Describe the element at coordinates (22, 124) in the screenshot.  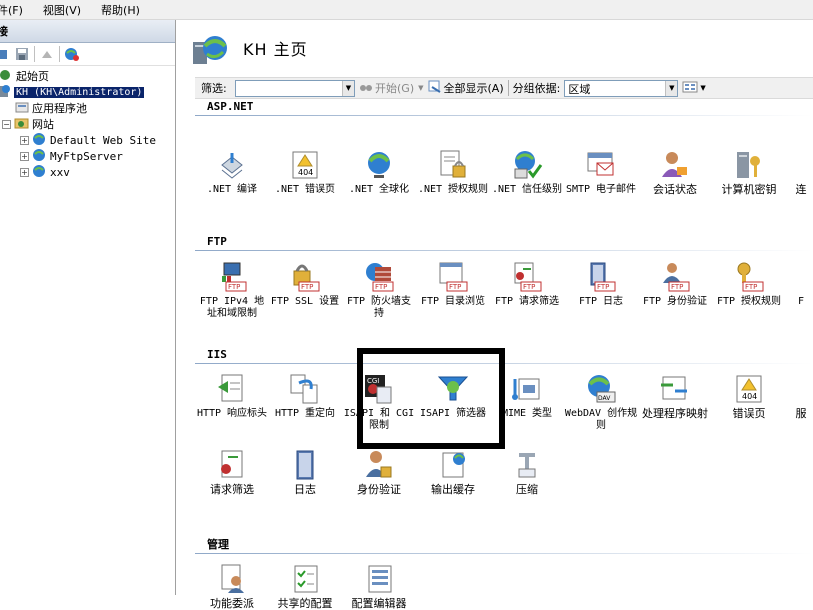
I see `sites-folder-icon` at that location.